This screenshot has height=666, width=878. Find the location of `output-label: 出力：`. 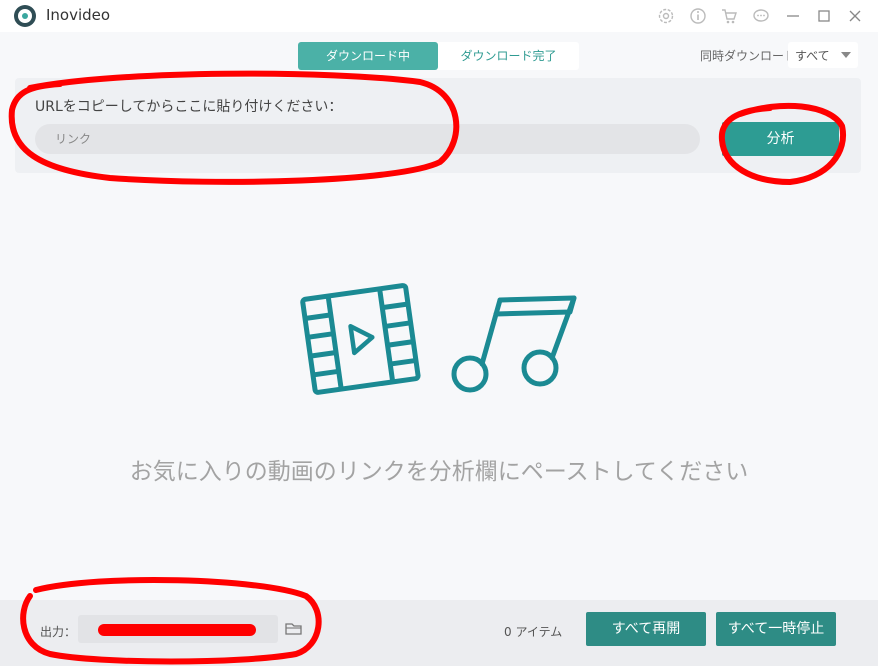

output-label: 出力： is located at coordinates (58, 632).